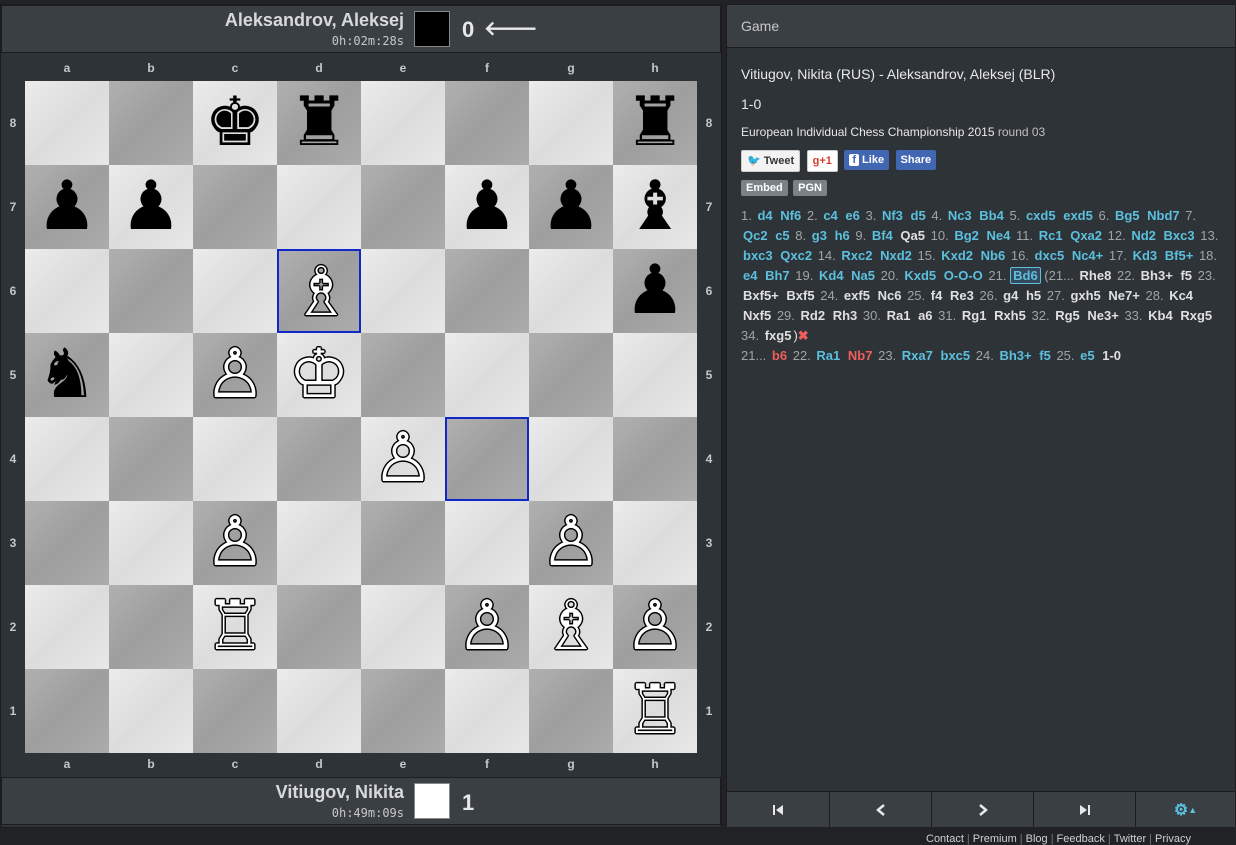 The height and width of the screenshot is (845, 1236). What do you see at coordinates (1033, 295) in the screenshot?
I see `variation-move-black: h5` at bounding box center [1033, 295].